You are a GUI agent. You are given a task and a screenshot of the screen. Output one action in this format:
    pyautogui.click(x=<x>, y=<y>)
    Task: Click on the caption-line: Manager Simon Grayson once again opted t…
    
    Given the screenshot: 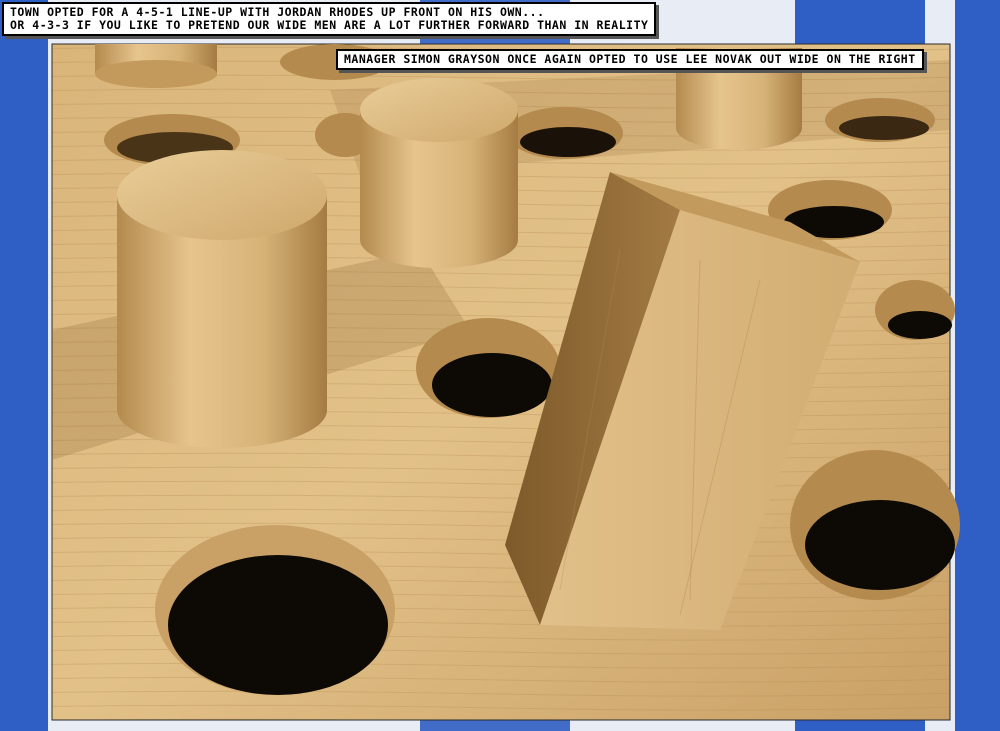 What is the action you would take?
    pyautogui.click(x=630, y=59)
    